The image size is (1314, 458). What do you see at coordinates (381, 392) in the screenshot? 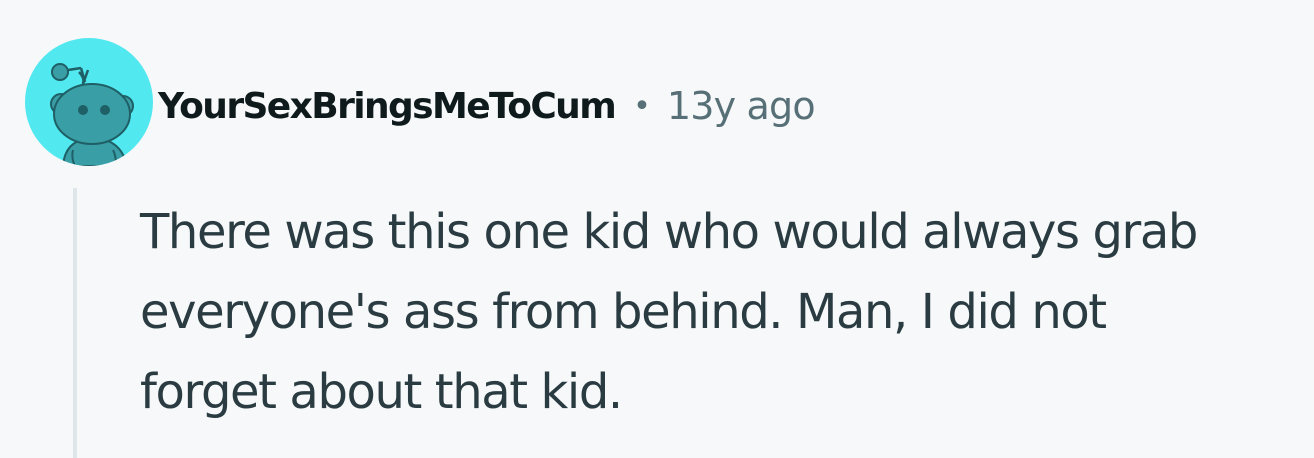
I see `comment-body-line: forget about that kid.` at bounding box center [381, 392].